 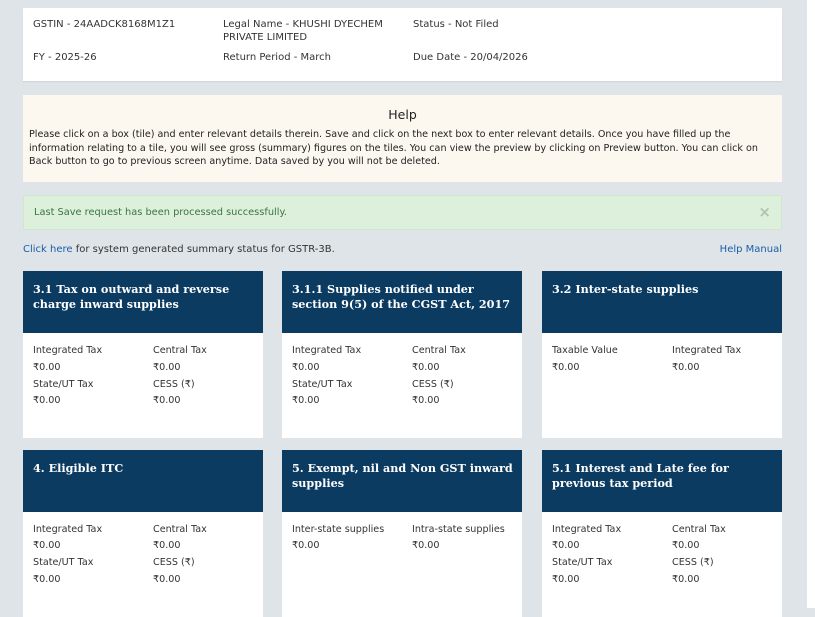 I want to click on field-label: Taxable Value, so click(x=585, y=350).